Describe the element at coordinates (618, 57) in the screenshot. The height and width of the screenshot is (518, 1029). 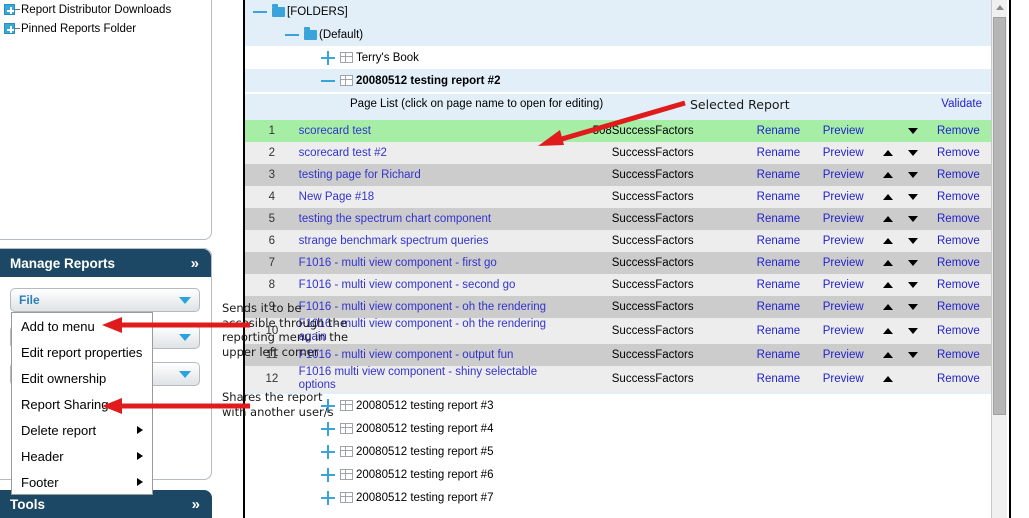
I see `tree-node-terrys-book: Terry's Book` at that location.